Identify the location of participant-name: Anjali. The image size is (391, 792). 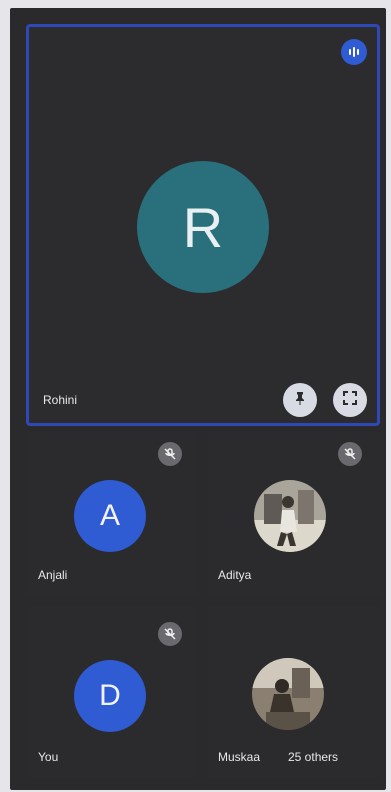
(53, 575).